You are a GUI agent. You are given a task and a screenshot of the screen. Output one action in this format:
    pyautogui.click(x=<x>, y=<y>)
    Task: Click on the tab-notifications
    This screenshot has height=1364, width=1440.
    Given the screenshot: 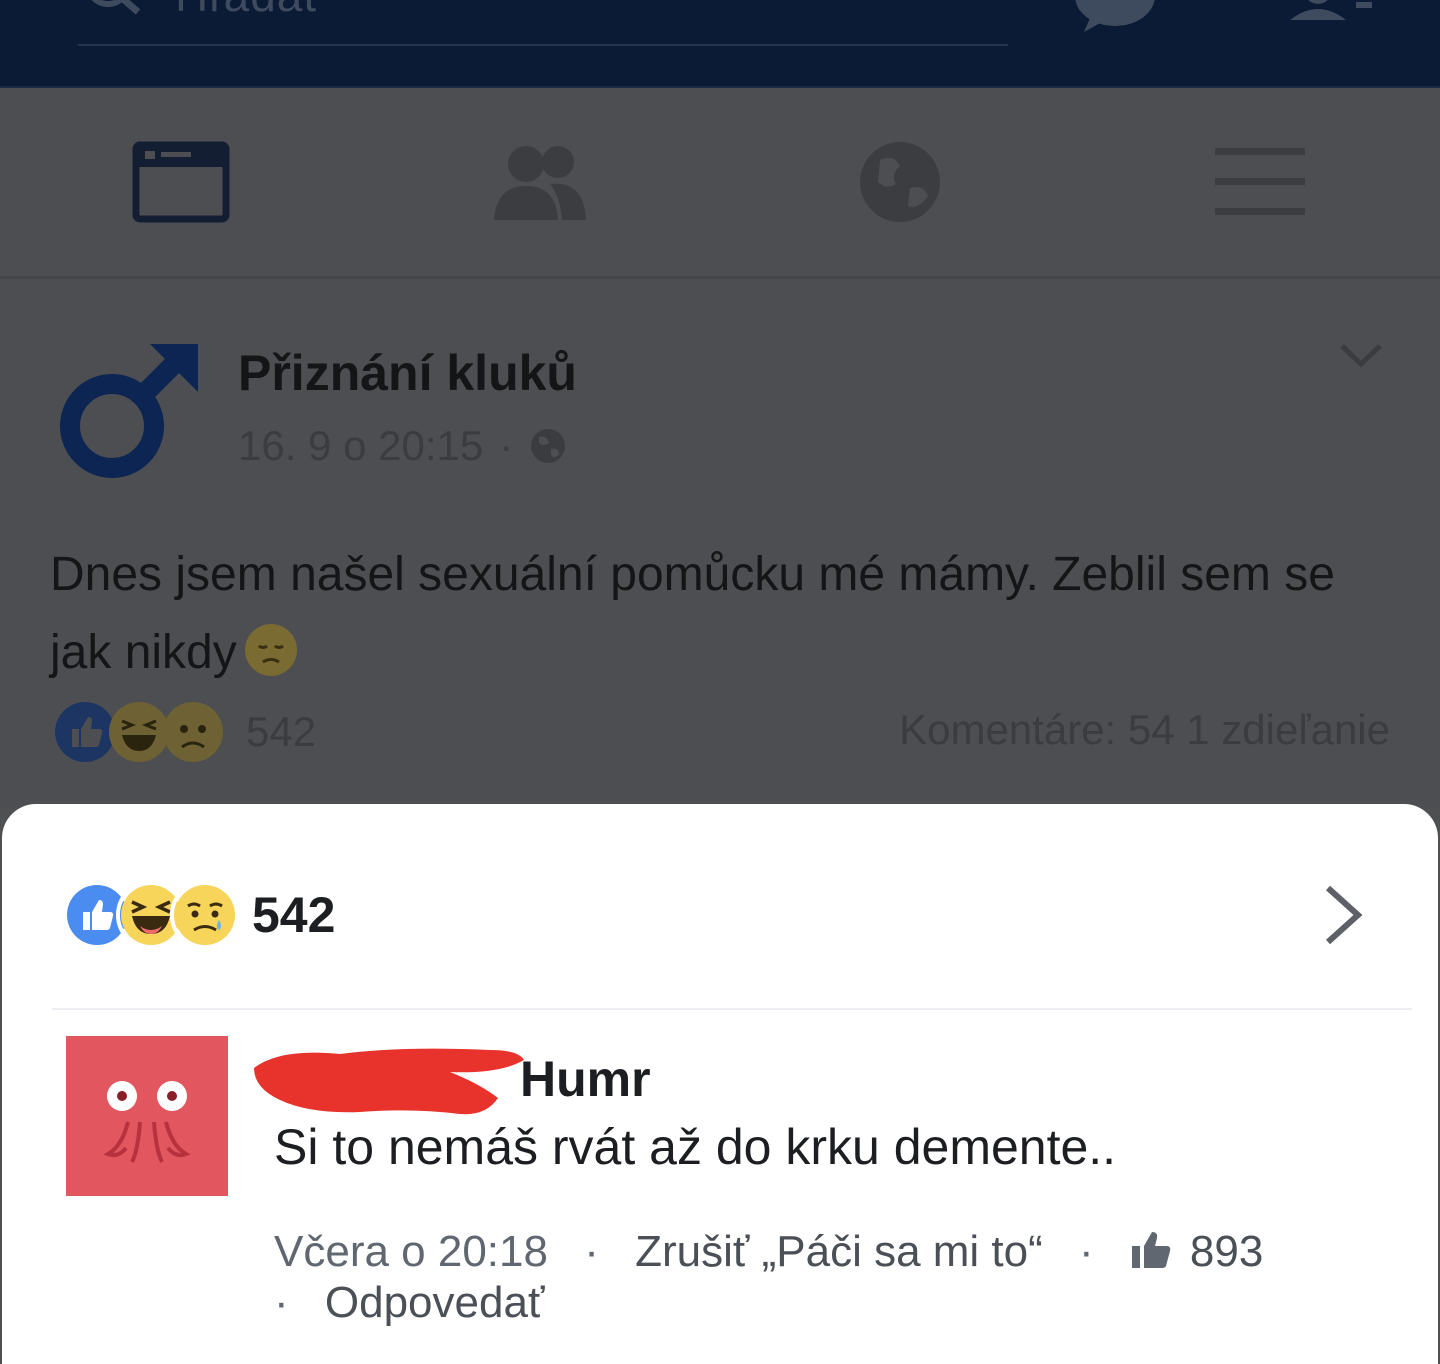 What is the action you would take?
    pyautogui.click(x=900, y=182)
    